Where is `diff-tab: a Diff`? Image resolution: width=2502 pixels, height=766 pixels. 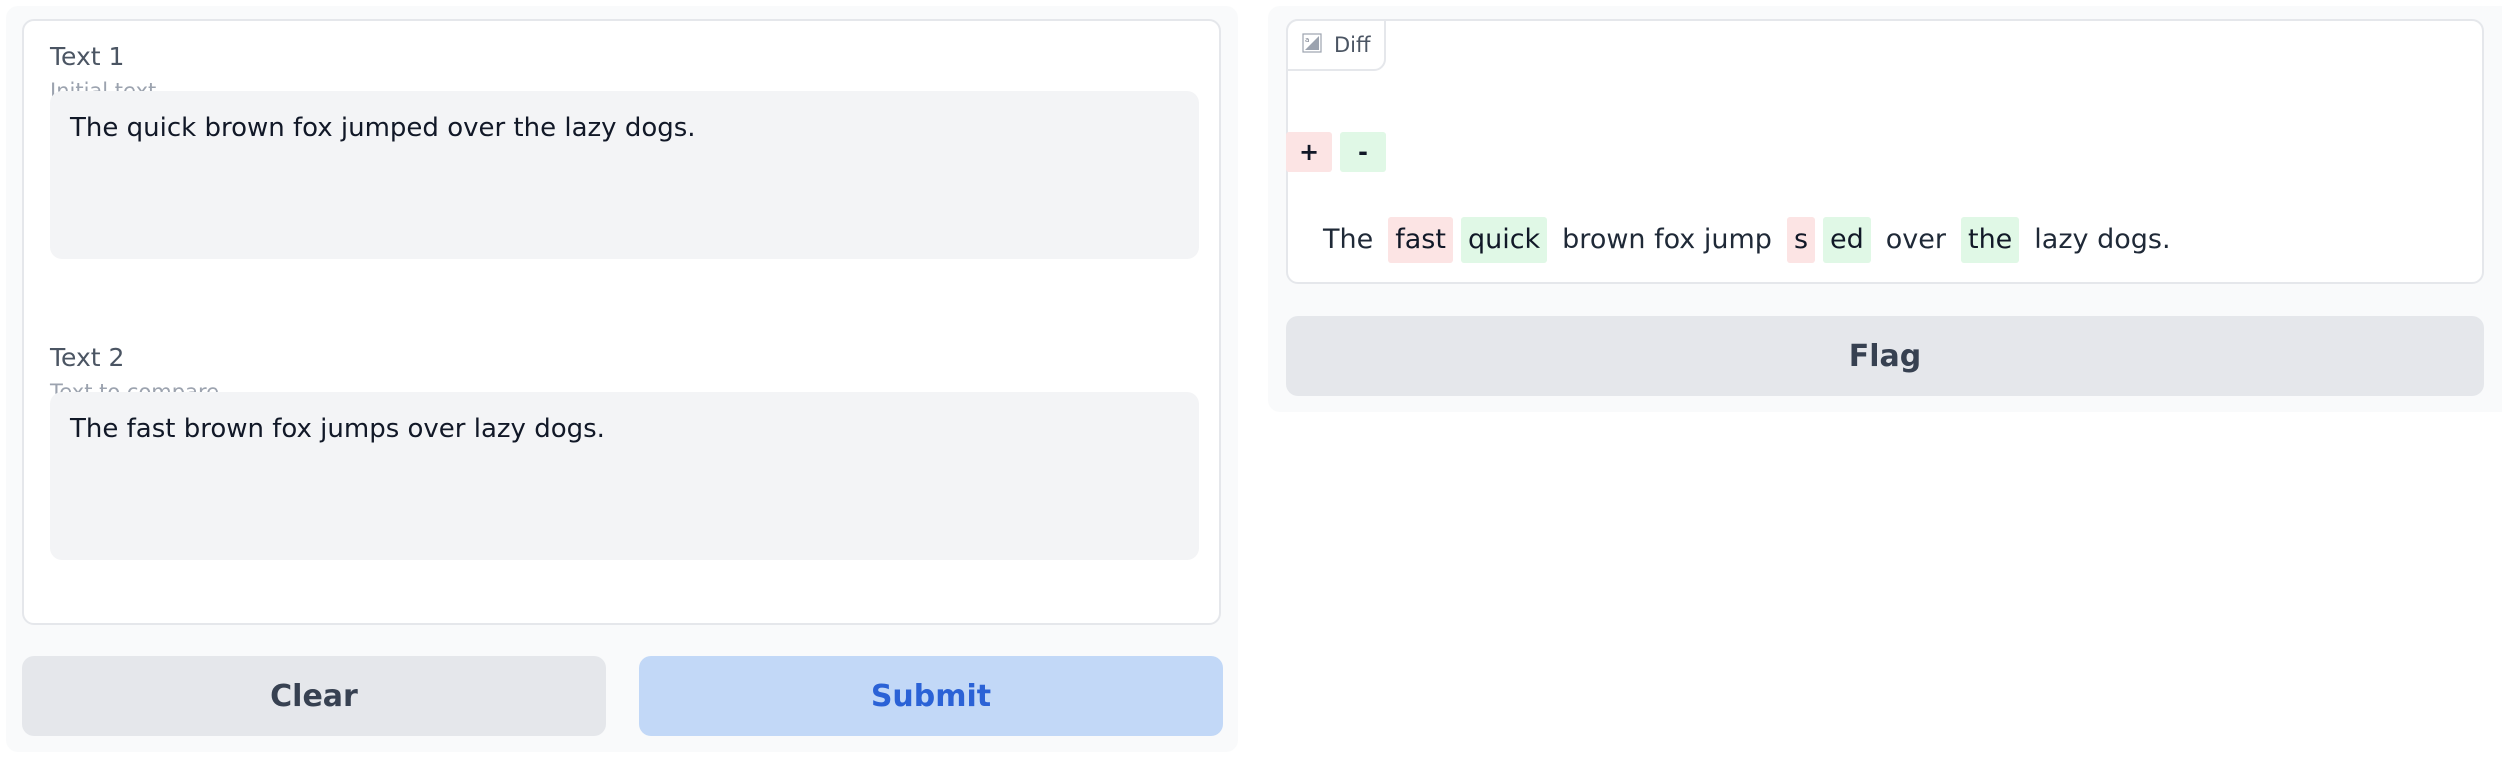
diff-tab: a Diff is located at coordinates (1336, 45).